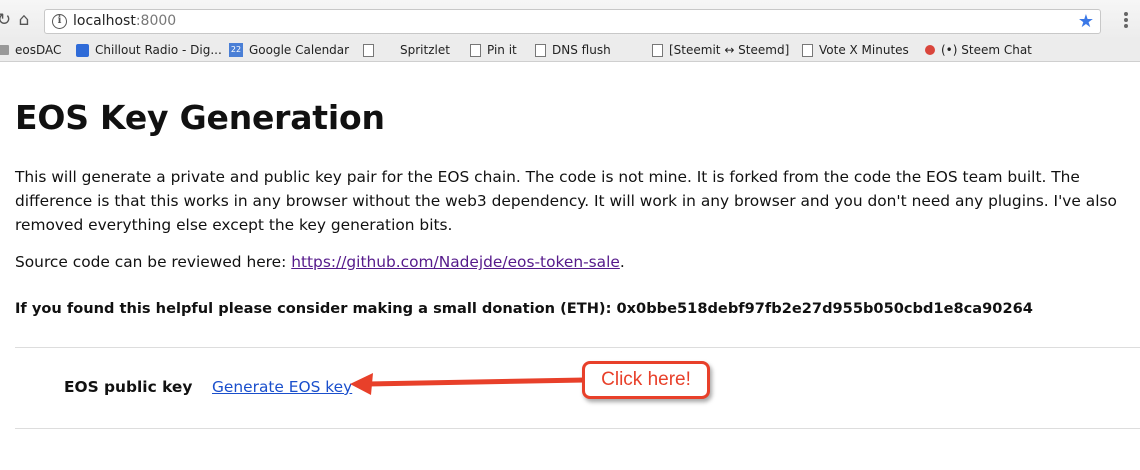  Describe the element at coordinates (200, 117) in the screenshot. I see `page-title: EOS Key Generation` at that location.